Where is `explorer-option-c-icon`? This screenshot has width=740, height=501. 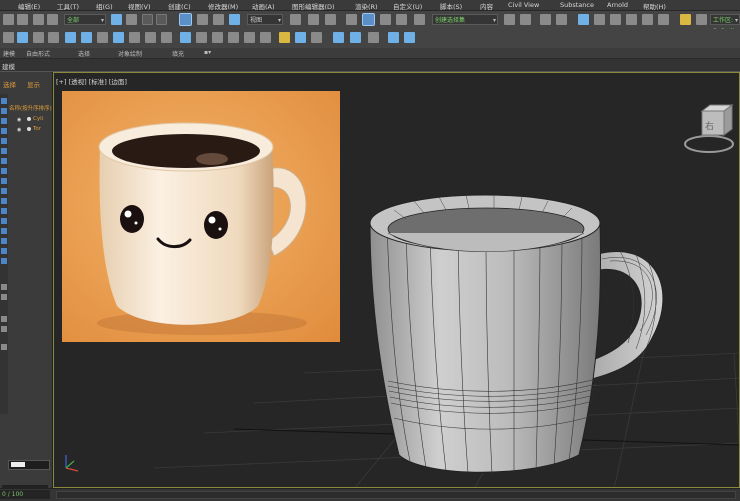
explorer-option-c-icon is located at coordinates (4, 319).